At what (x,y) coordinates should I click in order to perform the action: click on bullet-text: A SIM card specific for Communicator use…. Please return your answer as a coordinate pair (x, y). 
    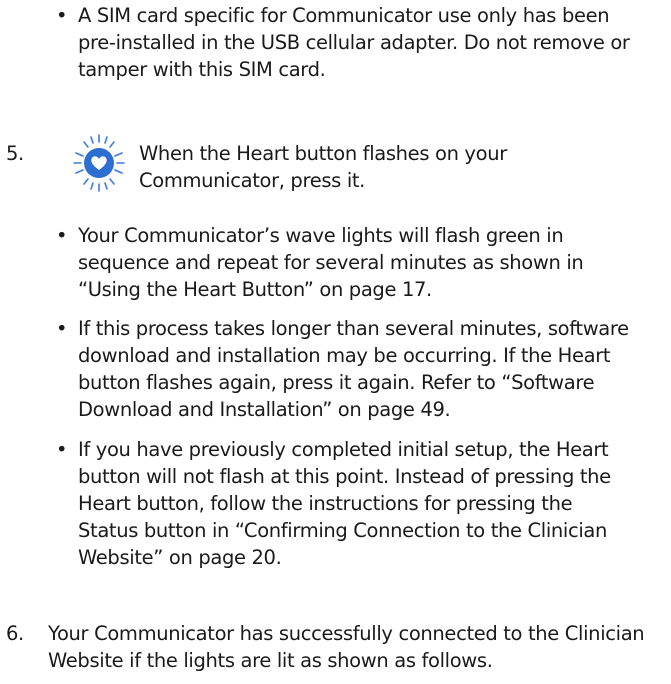
    Looking at the image, I should click on (354, 42).